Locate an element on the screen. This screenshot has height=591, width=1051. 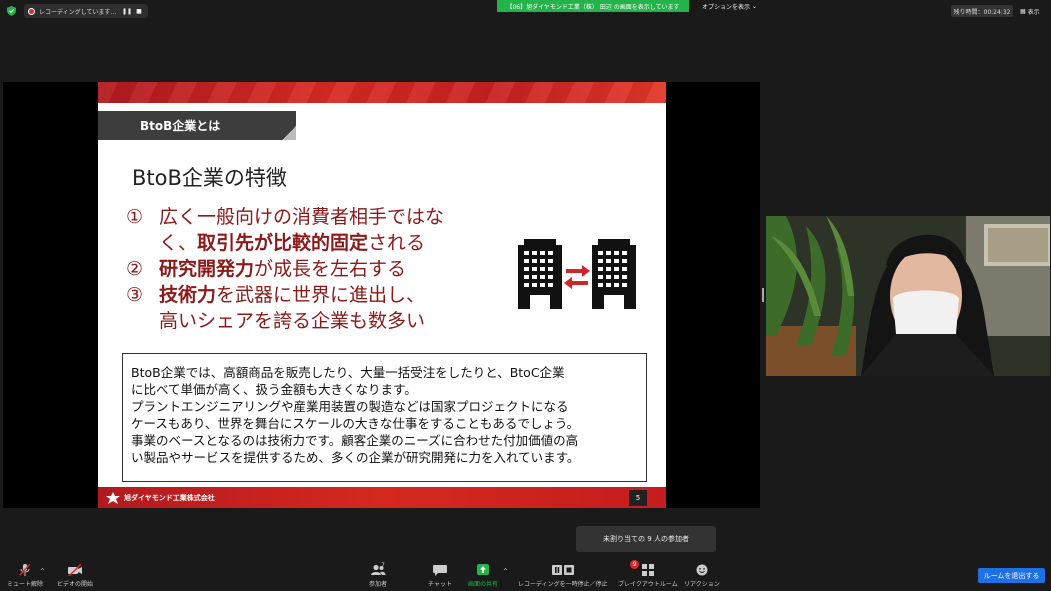
slide-footer-band: 旭ダイヤモンド工業株式会社 5 is located at coordinates (382, 497).